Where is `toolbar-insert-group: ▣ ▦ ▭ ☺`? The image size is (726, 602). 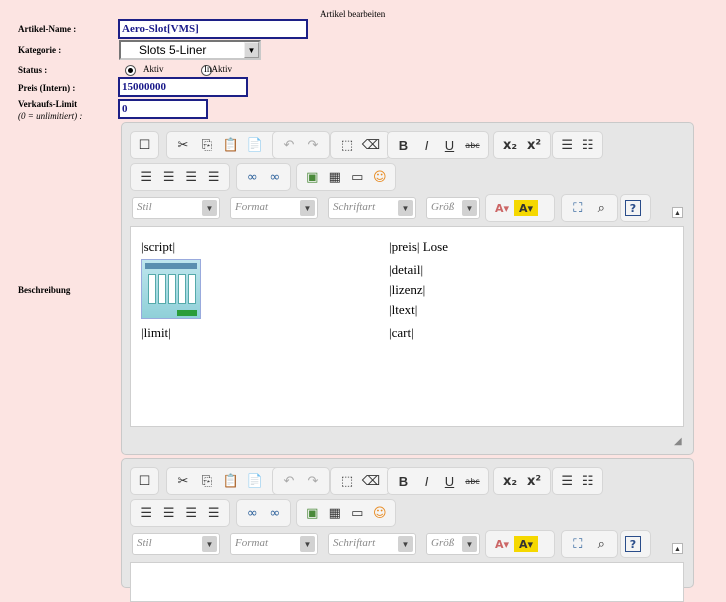
toolbar-insert-group: ▣ ▦ ▭ ☺ is located at coordinates (346, 177).